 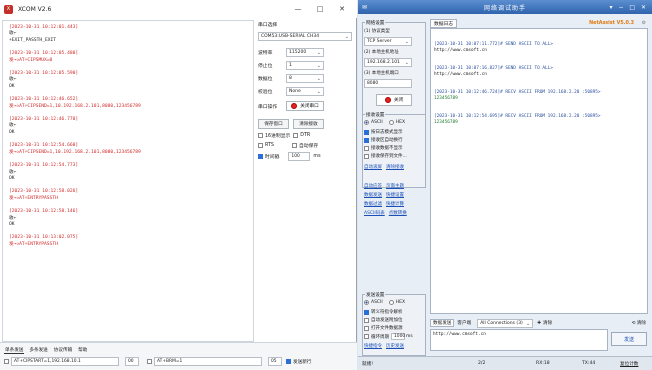 I want to click on send-ascii-radio, so click(x=366, y=302).